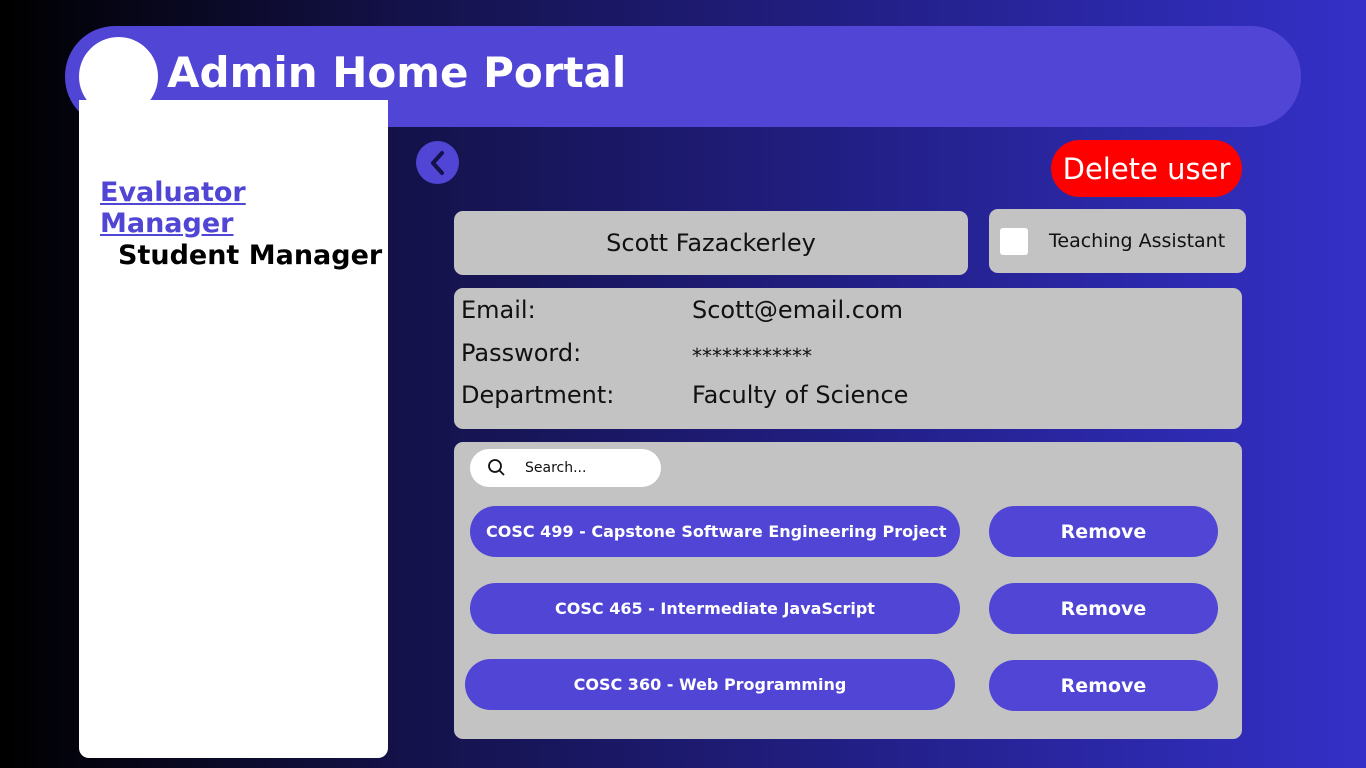 The width and height of the screenshot is (1366, 768). I want to click on teaching-assistant-toggle: Teaching Assistant, so click(1117, 241).